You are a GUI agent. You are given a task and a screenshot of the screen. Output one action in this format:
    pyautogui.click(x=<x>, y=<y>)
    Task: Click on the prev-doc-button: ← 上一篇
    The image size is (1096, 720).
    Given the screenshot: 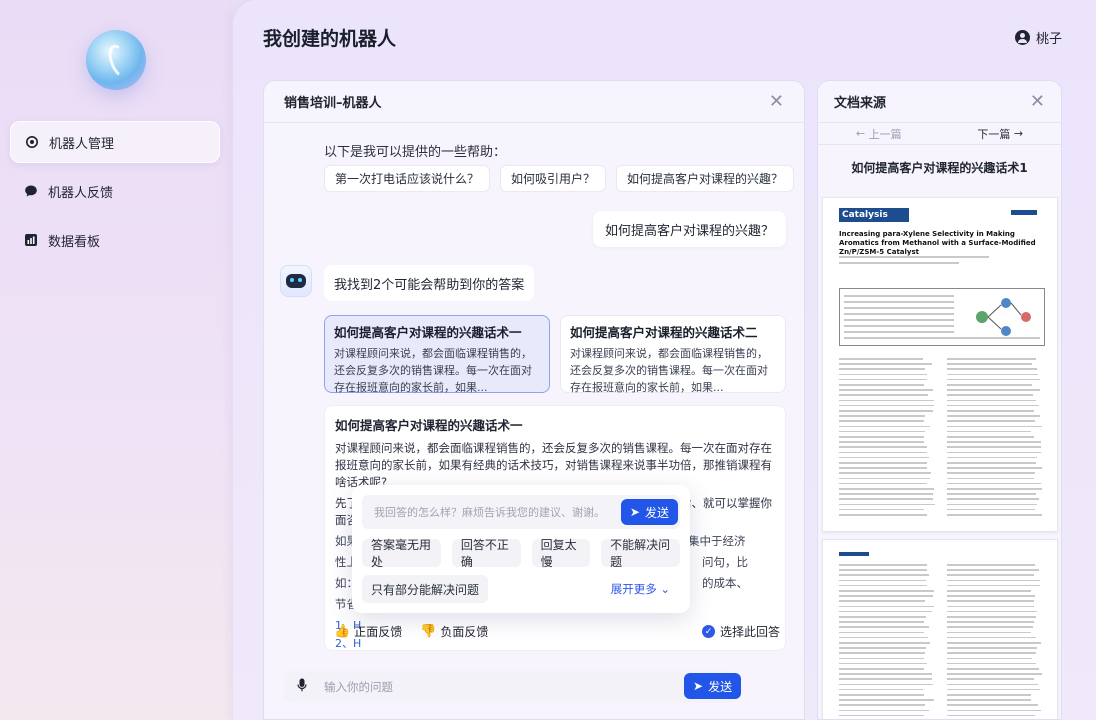 What is the action you would take?
    pyautogui.click(x=879, y=133)
    